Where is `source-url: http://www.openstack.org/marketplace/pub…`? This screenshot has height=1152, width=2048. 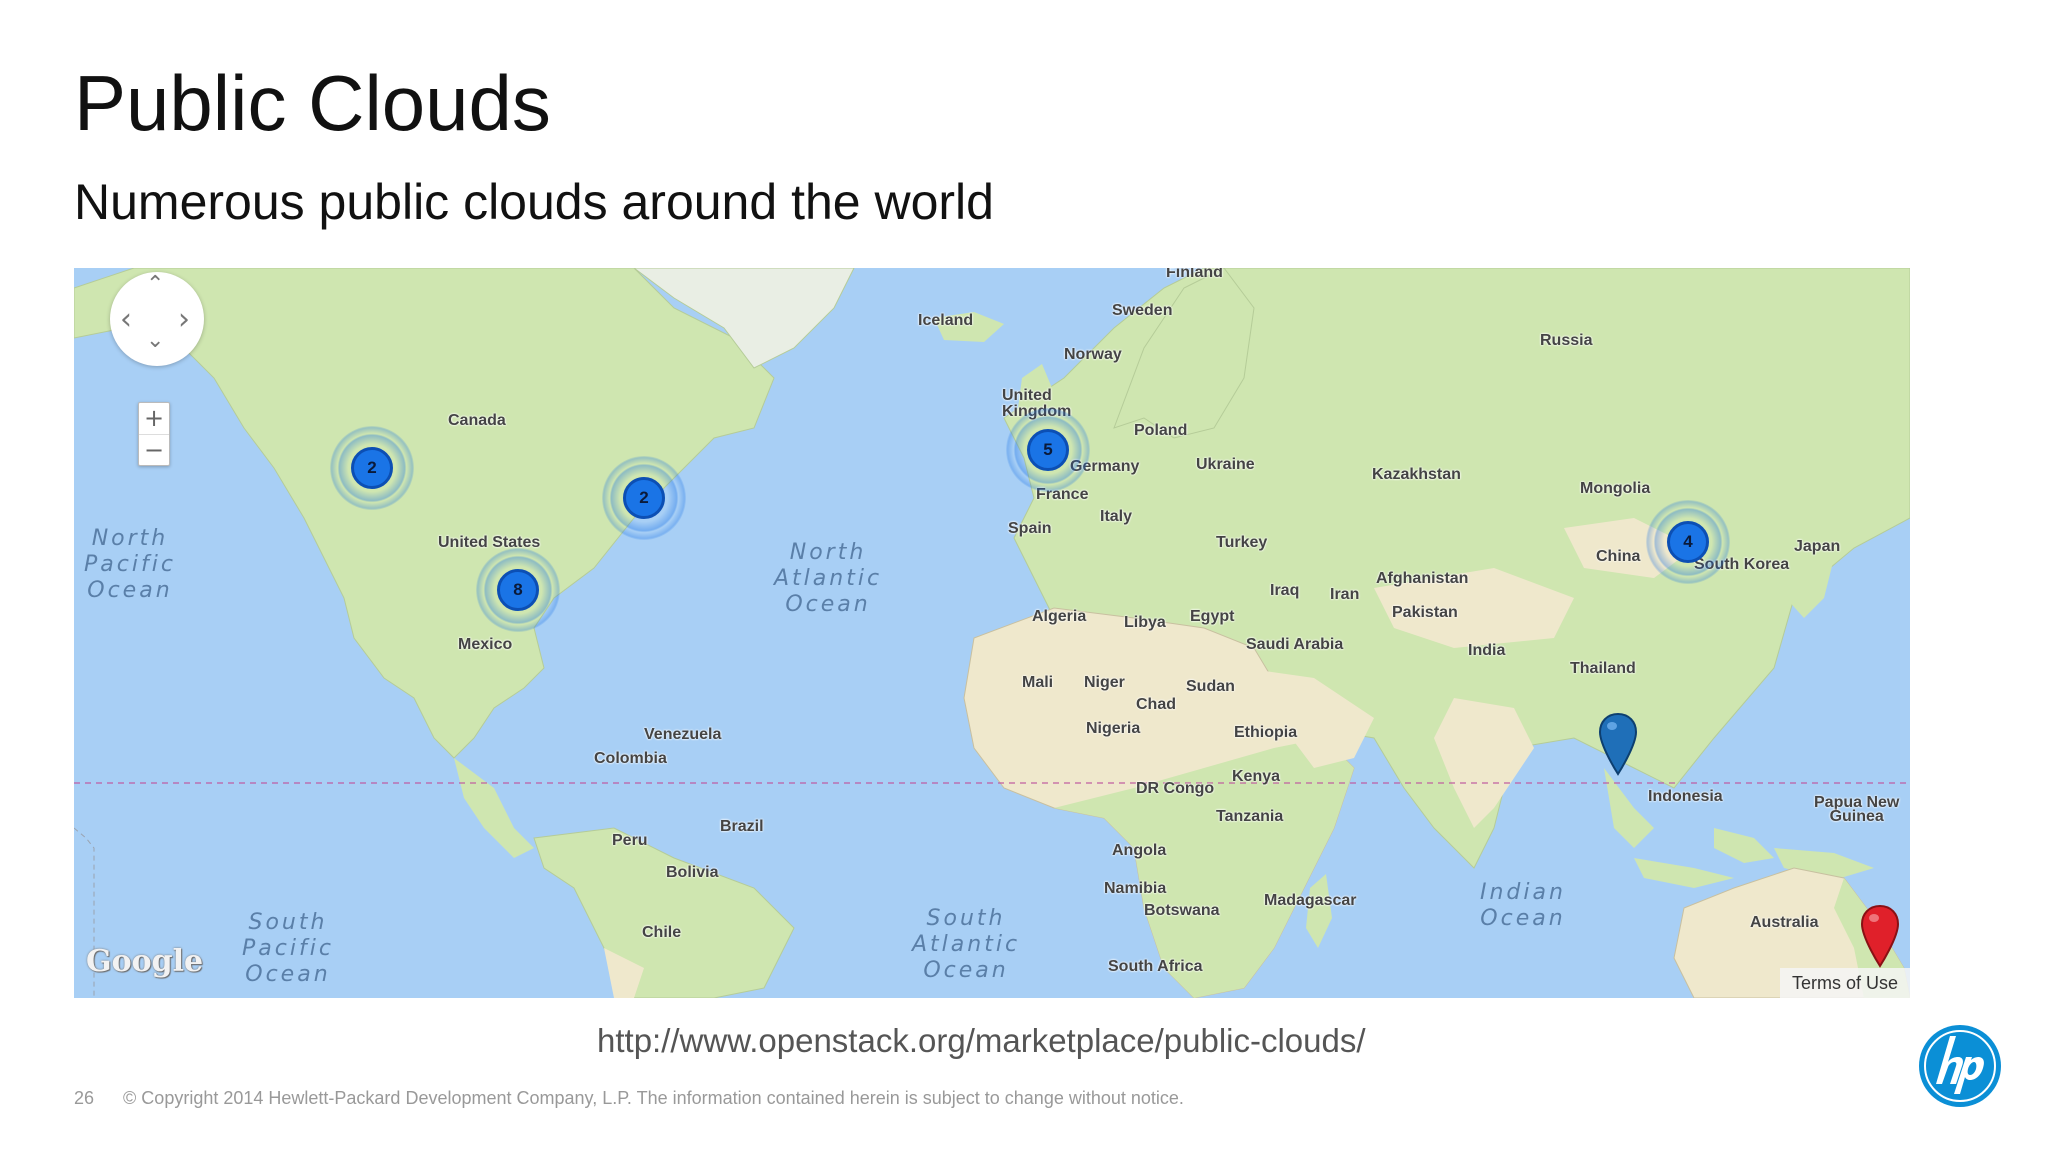
source-url: http://www.openstack.org/marketplace/pub… is located at coordinates (981, 1041).